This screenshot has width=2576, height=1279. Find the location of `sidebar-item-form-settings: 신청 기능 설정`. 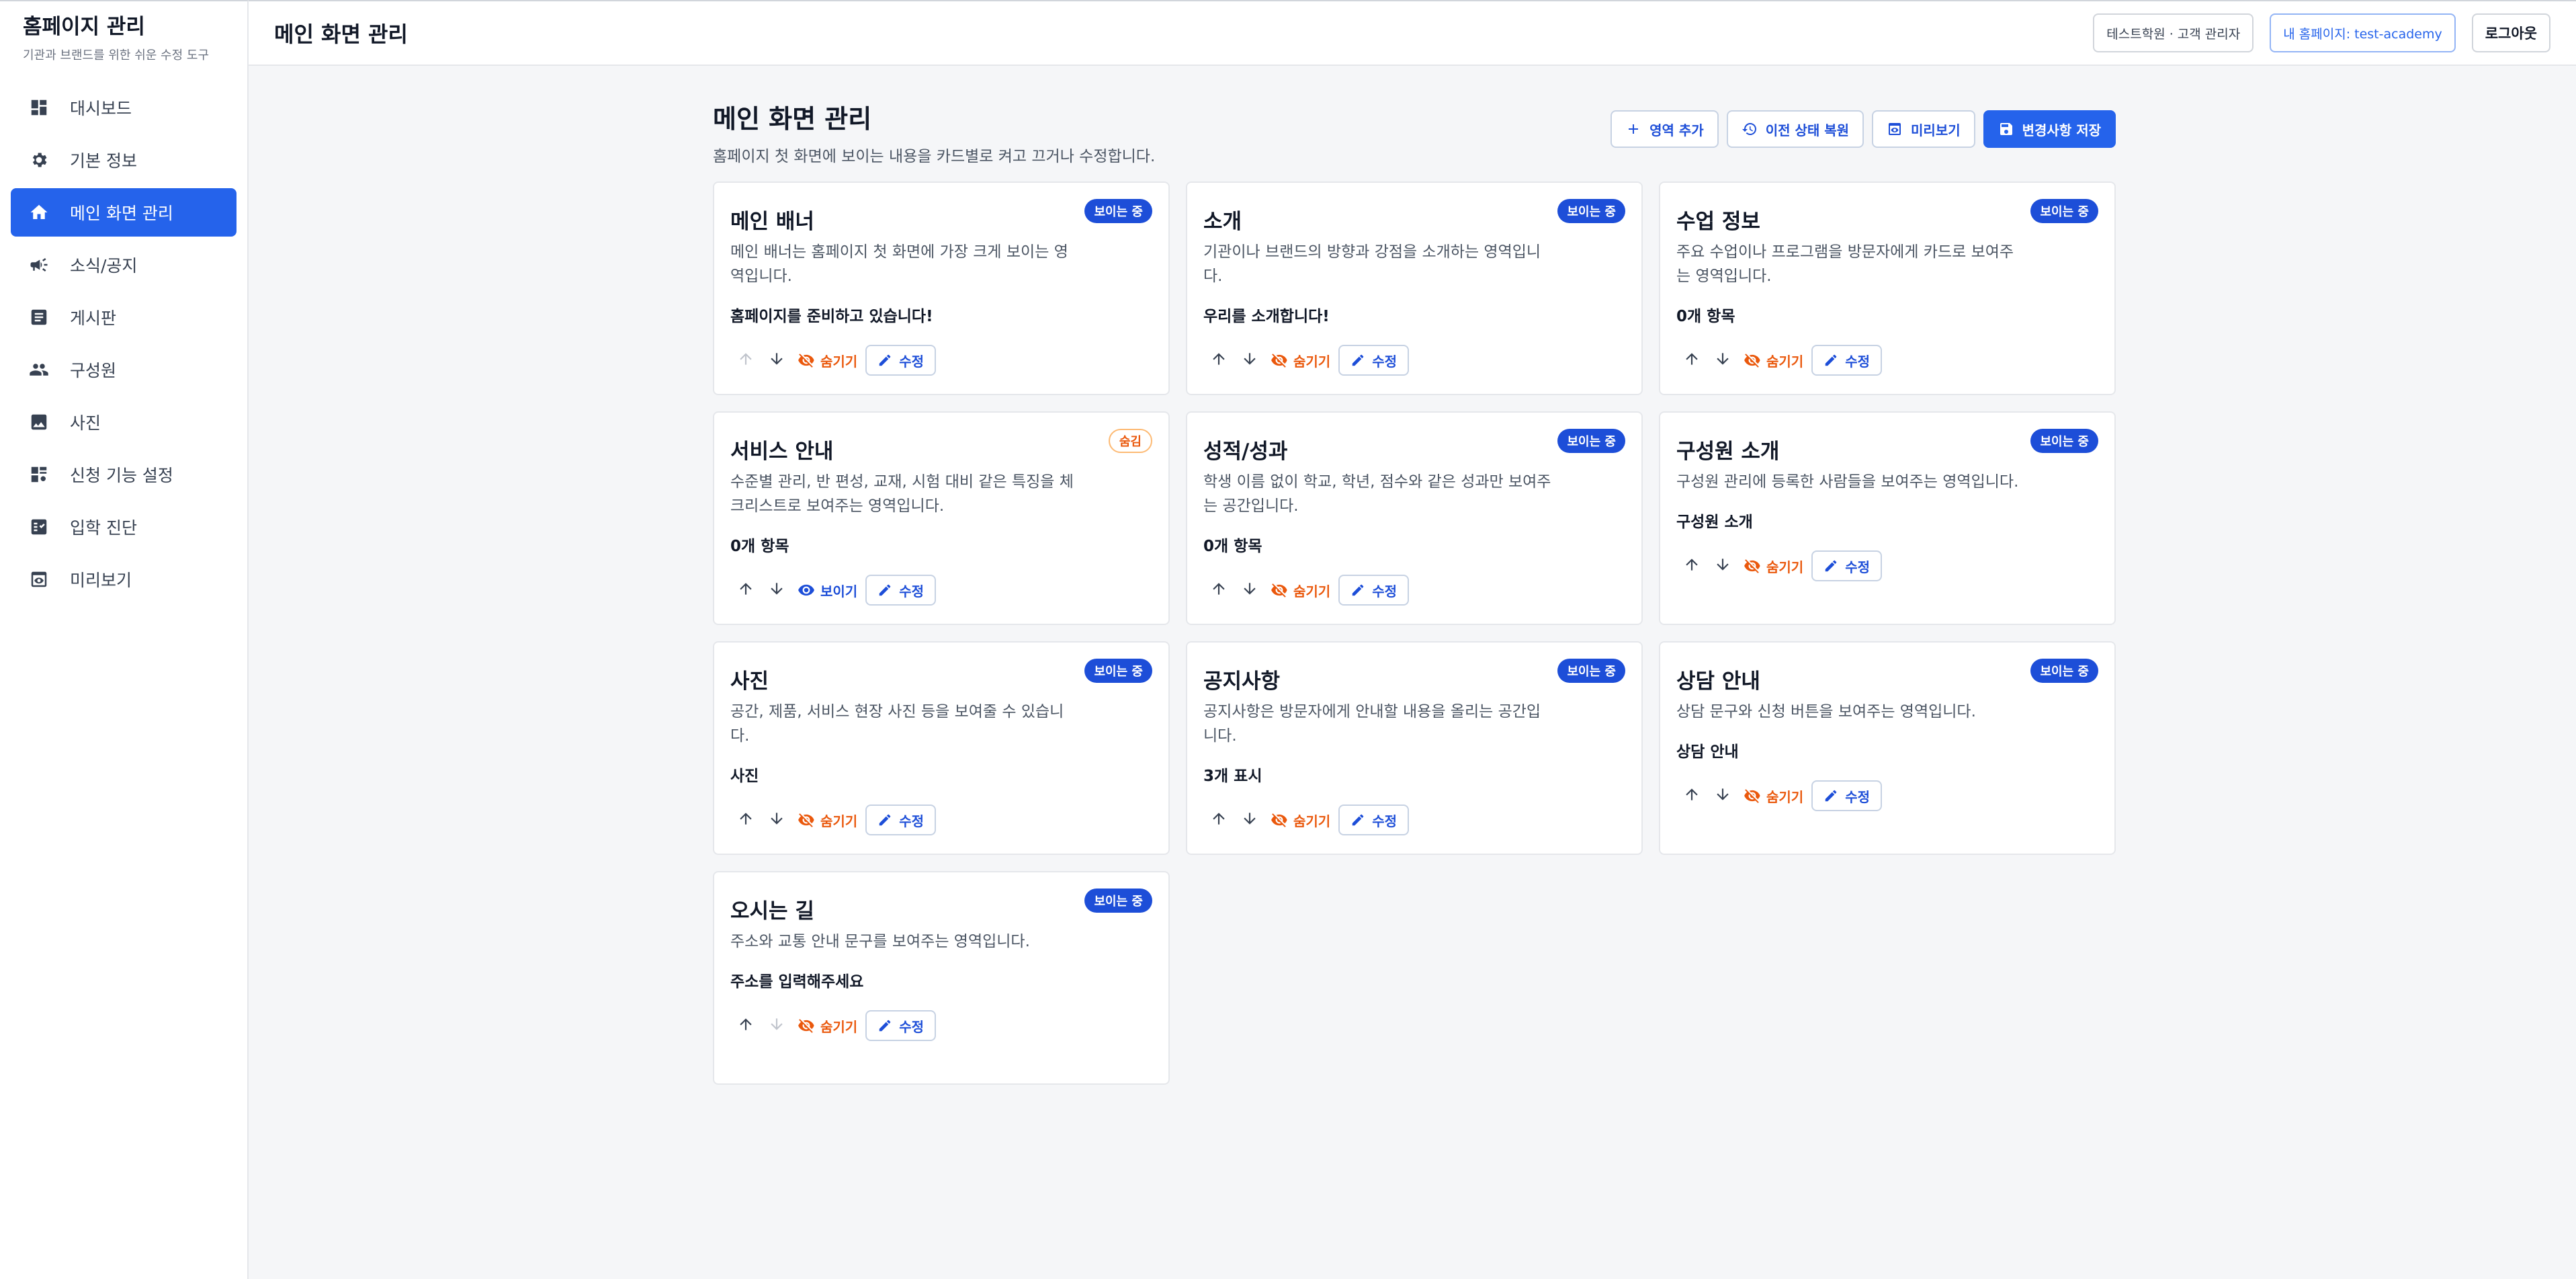

sidebar-item-form-settings: 신청 기능 설정 is located at coordinates (124, 475).